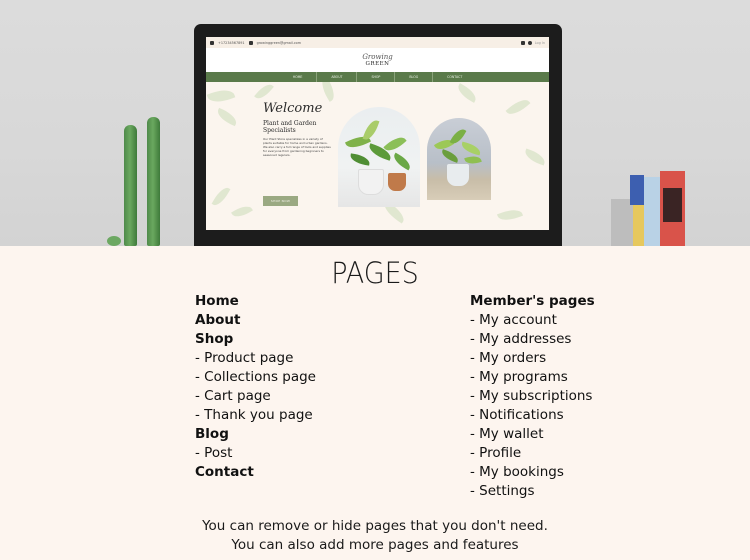 This screenshot has height=560, width=750. What do you see at coordinates (250, 42) in the screenshot?
I see `mail-icon` at bounding box center [250, 42].